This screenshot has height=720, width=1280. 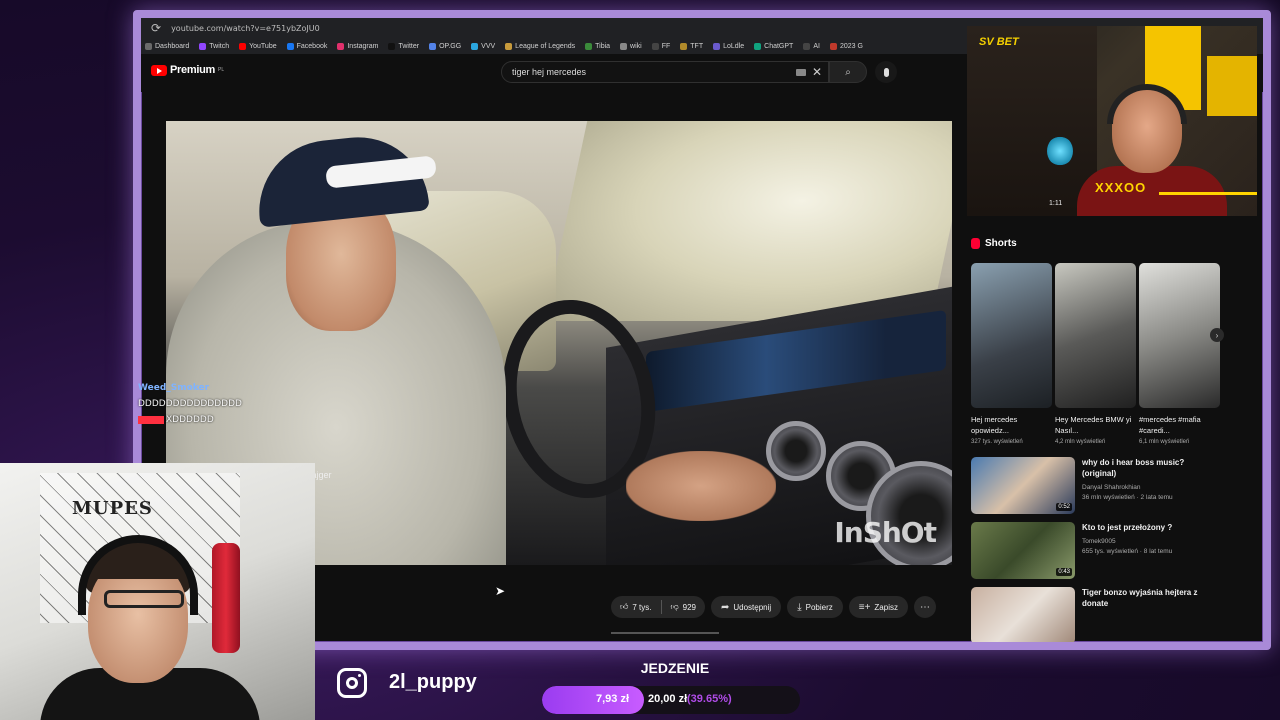 I want to click on recommended-title: Tiger bonzo wyjaśnia hejtera z donate, so click(x=1150, y=598).